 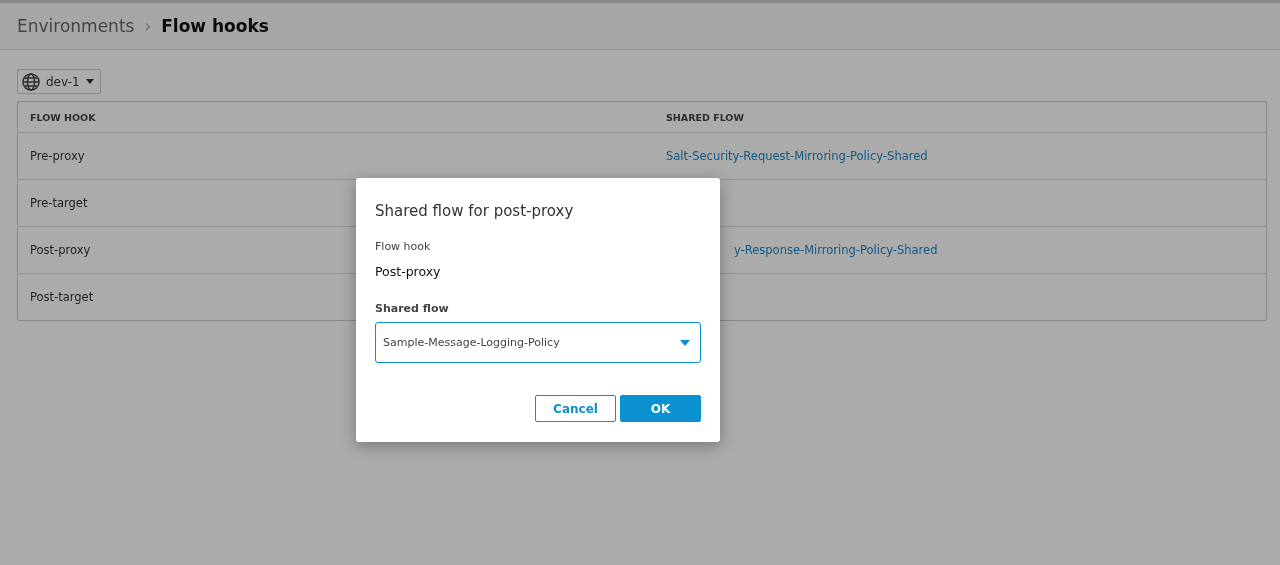 What do you see at coordinates (403, 246) in the screenshot?
I see `field-label: Flow hook` at bounding box center [403, 246].